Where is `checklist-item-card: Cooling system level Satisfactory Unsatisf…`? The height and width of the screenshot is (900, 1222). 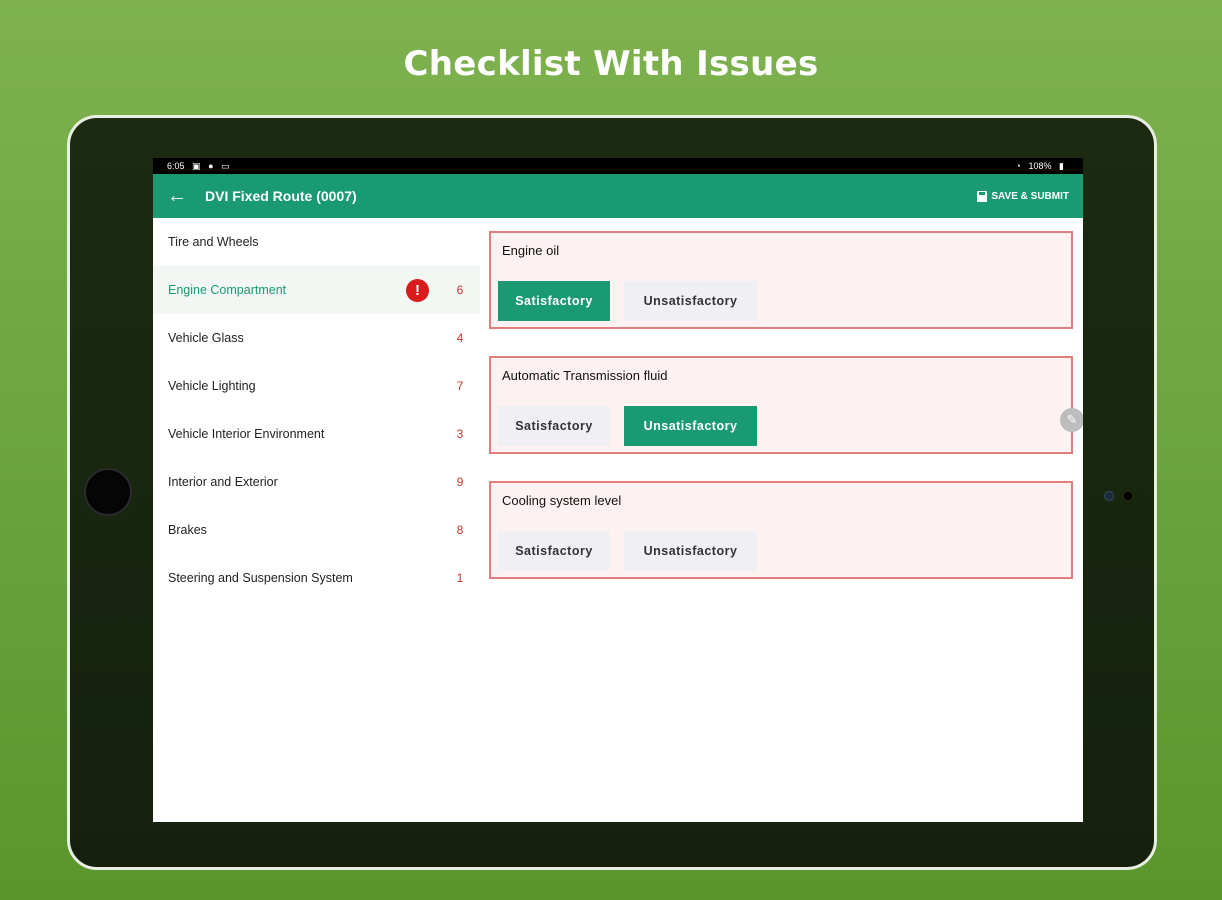 checklist-item-card: Cooling system level Satisfactory Unsatisf… is located at coordinates (781, 530).